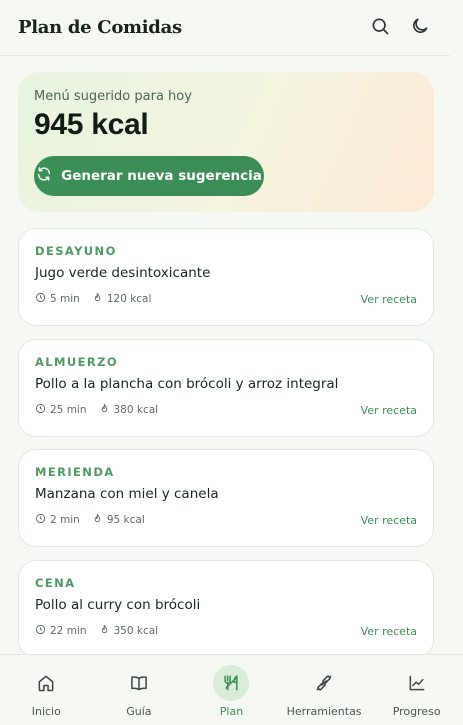 The width and height of the screenshot is (463, 725). I want to click on nav-label: Progreso, so click(416, 711).